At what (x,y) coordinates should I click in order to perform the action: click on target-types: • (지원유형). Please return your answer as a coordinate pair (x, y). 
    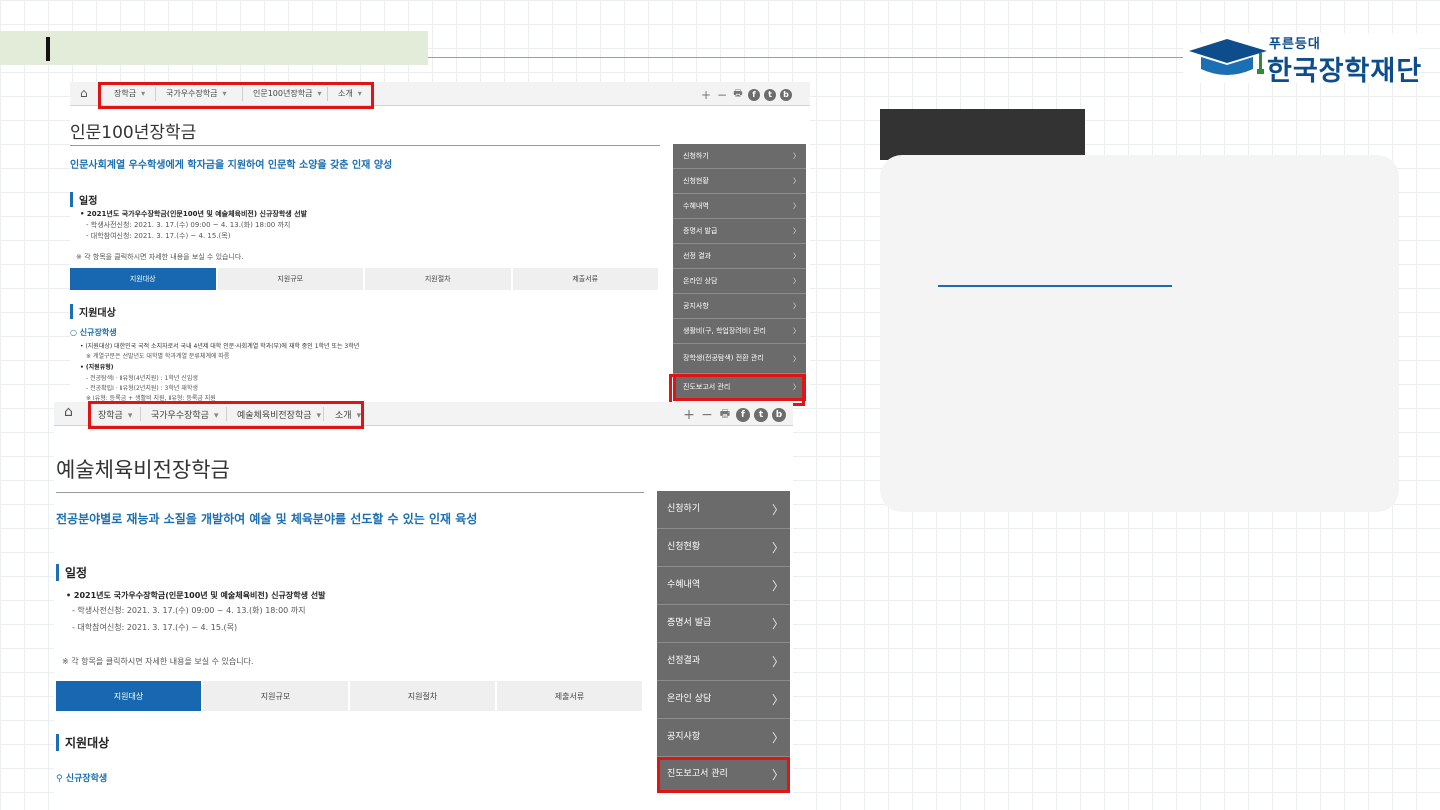
    Looking at the image, I should click on (97, 367).